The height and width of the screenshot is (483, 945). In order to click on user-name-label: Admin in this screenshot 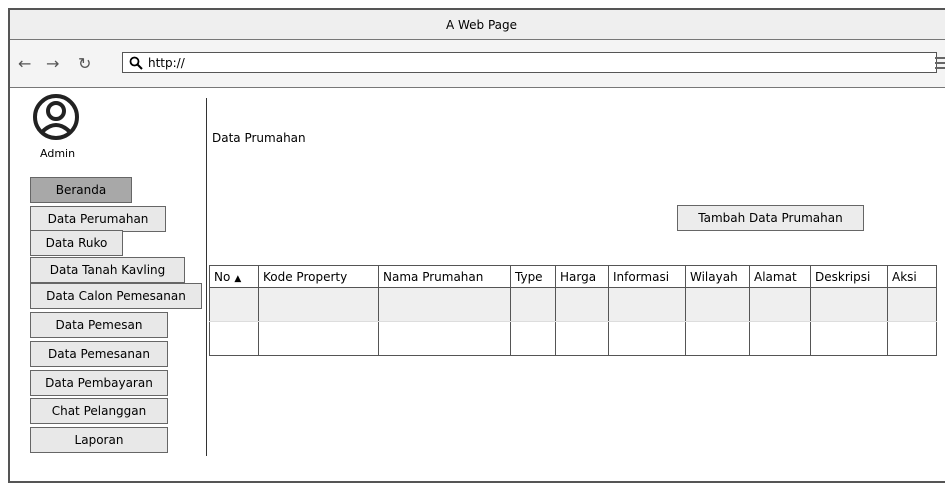, I will do `click(58, 153)`.